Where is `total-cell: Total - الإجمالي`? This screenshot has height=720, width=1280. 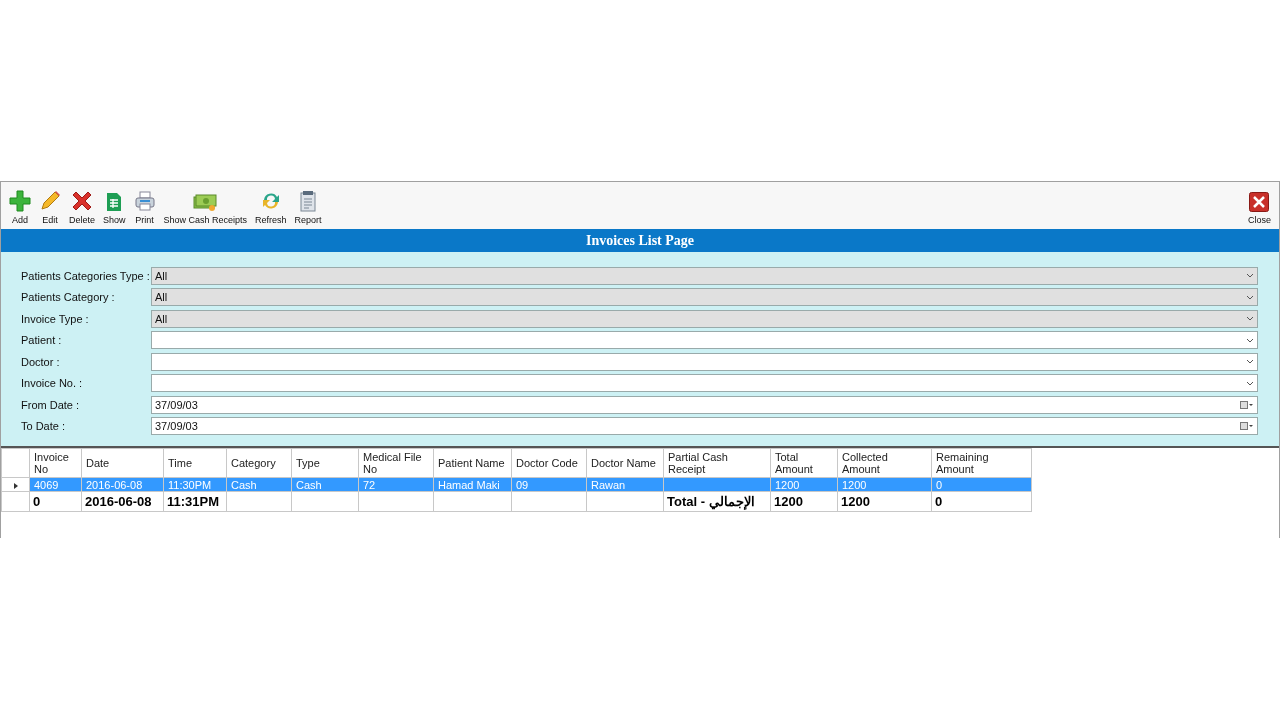 total-cell: Total - الإجمالي is located at coordinates (717, 501).